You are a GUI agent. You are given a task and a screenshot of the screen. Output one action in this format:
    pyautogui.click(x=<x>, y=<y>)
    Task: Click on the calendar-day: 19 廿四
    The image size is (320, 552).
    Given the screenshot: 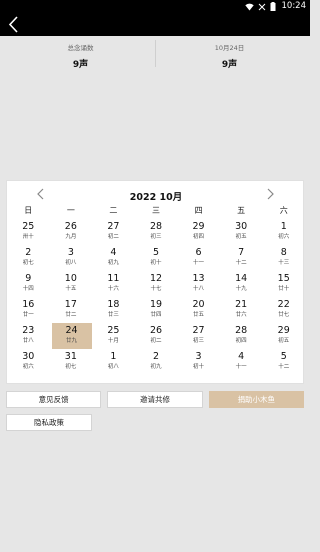 What is the action you would take?
    pyautogui.click(x=156, y=310)
    